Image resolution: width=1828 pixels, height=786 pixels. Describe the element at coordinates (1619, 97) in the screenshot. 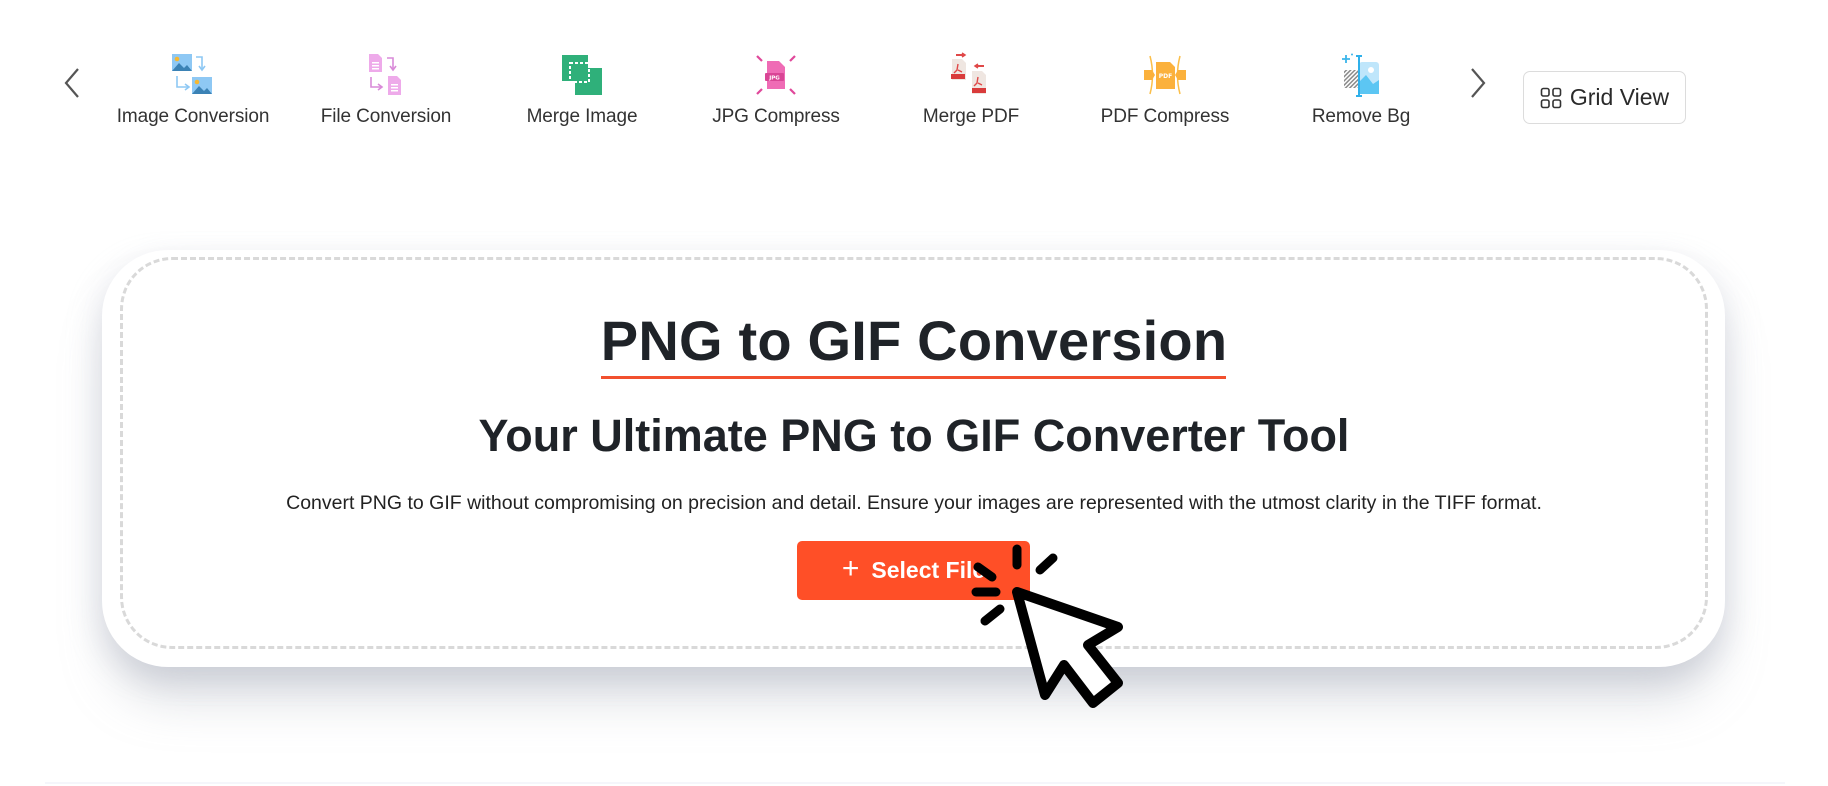

I see `grid-view-label: Grid View` at that location.